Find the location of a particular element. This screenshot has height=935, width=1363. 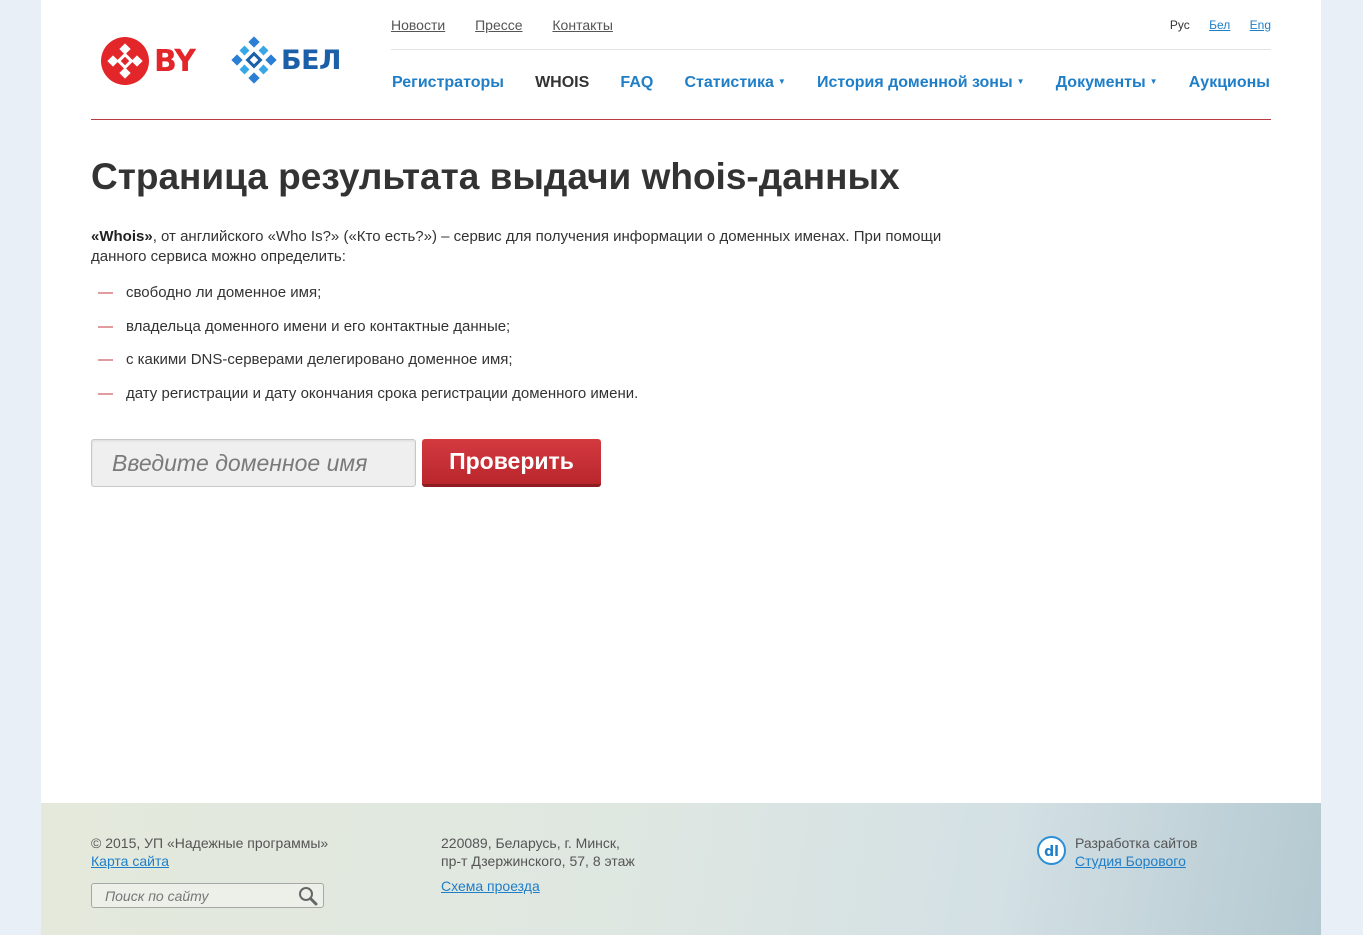

nav-faq: FAQ is located at coordinates (636, 83).